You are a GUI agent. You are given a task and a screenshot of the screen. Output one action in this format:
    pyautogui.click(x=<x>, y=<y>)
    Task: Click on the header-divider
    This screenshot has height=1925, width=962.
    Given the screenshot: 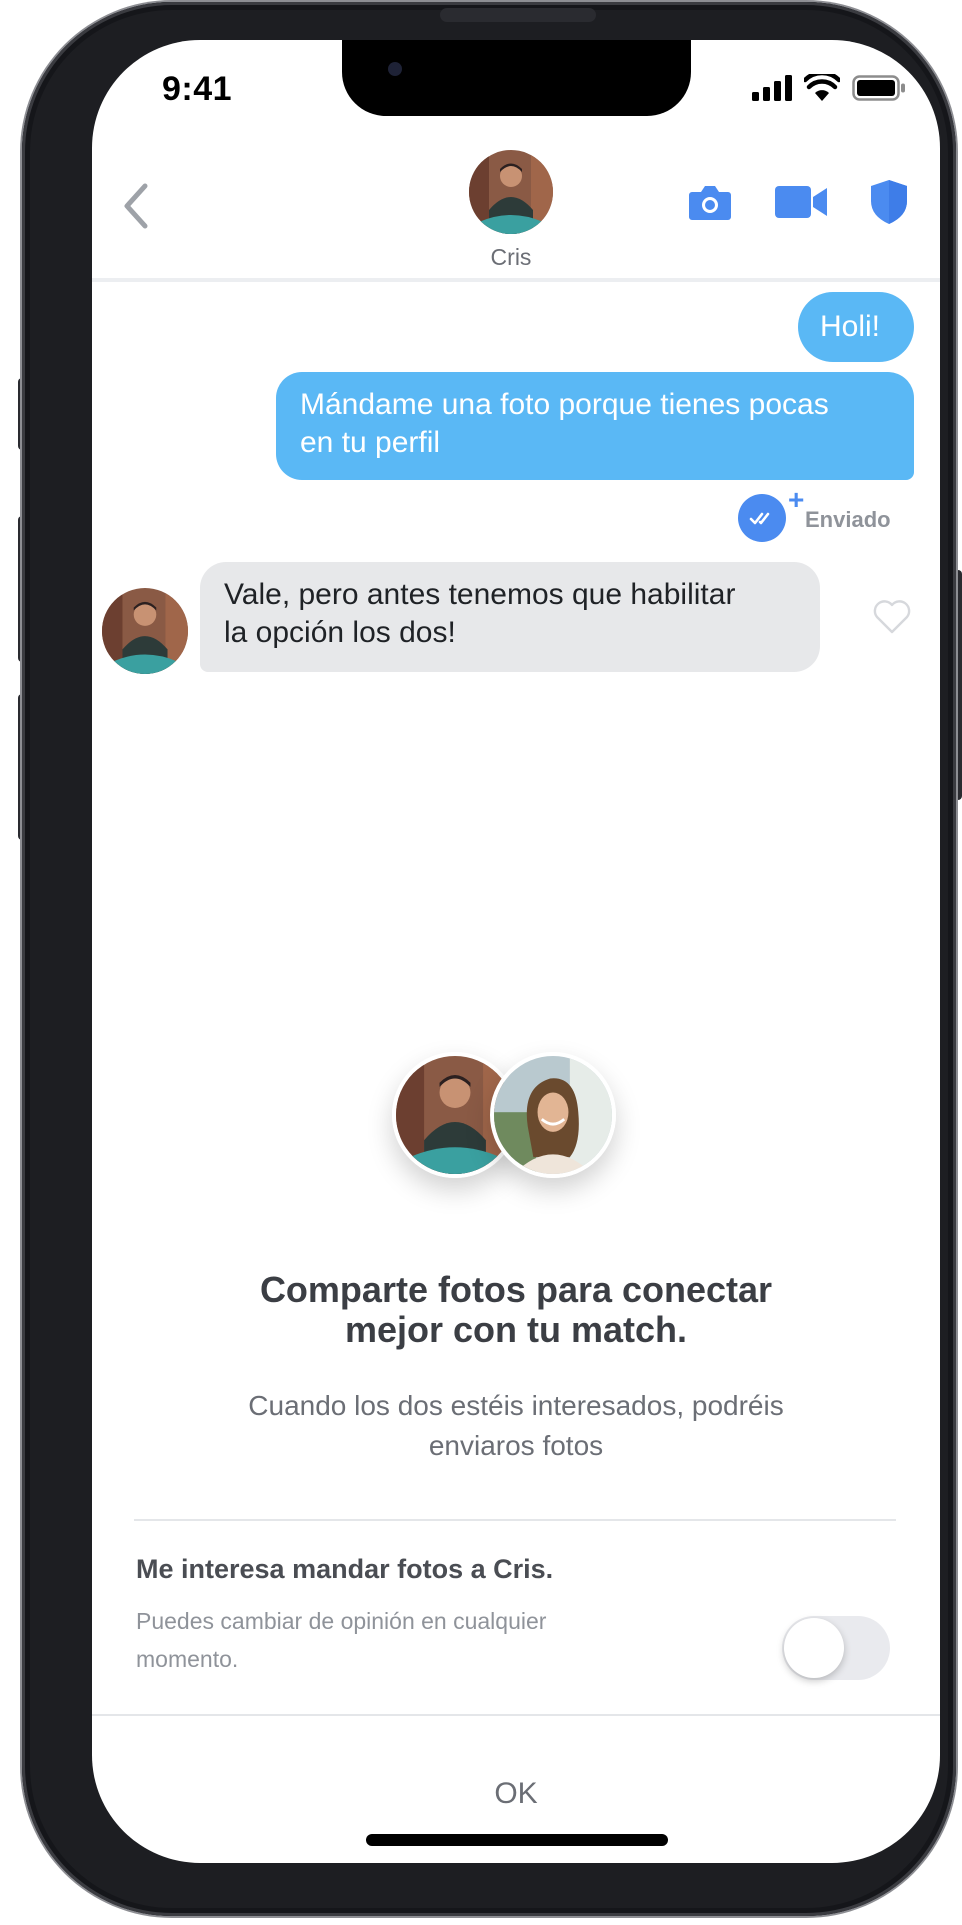 What is the action you would take?
    pyautogui.click(x=516, y=280)
    